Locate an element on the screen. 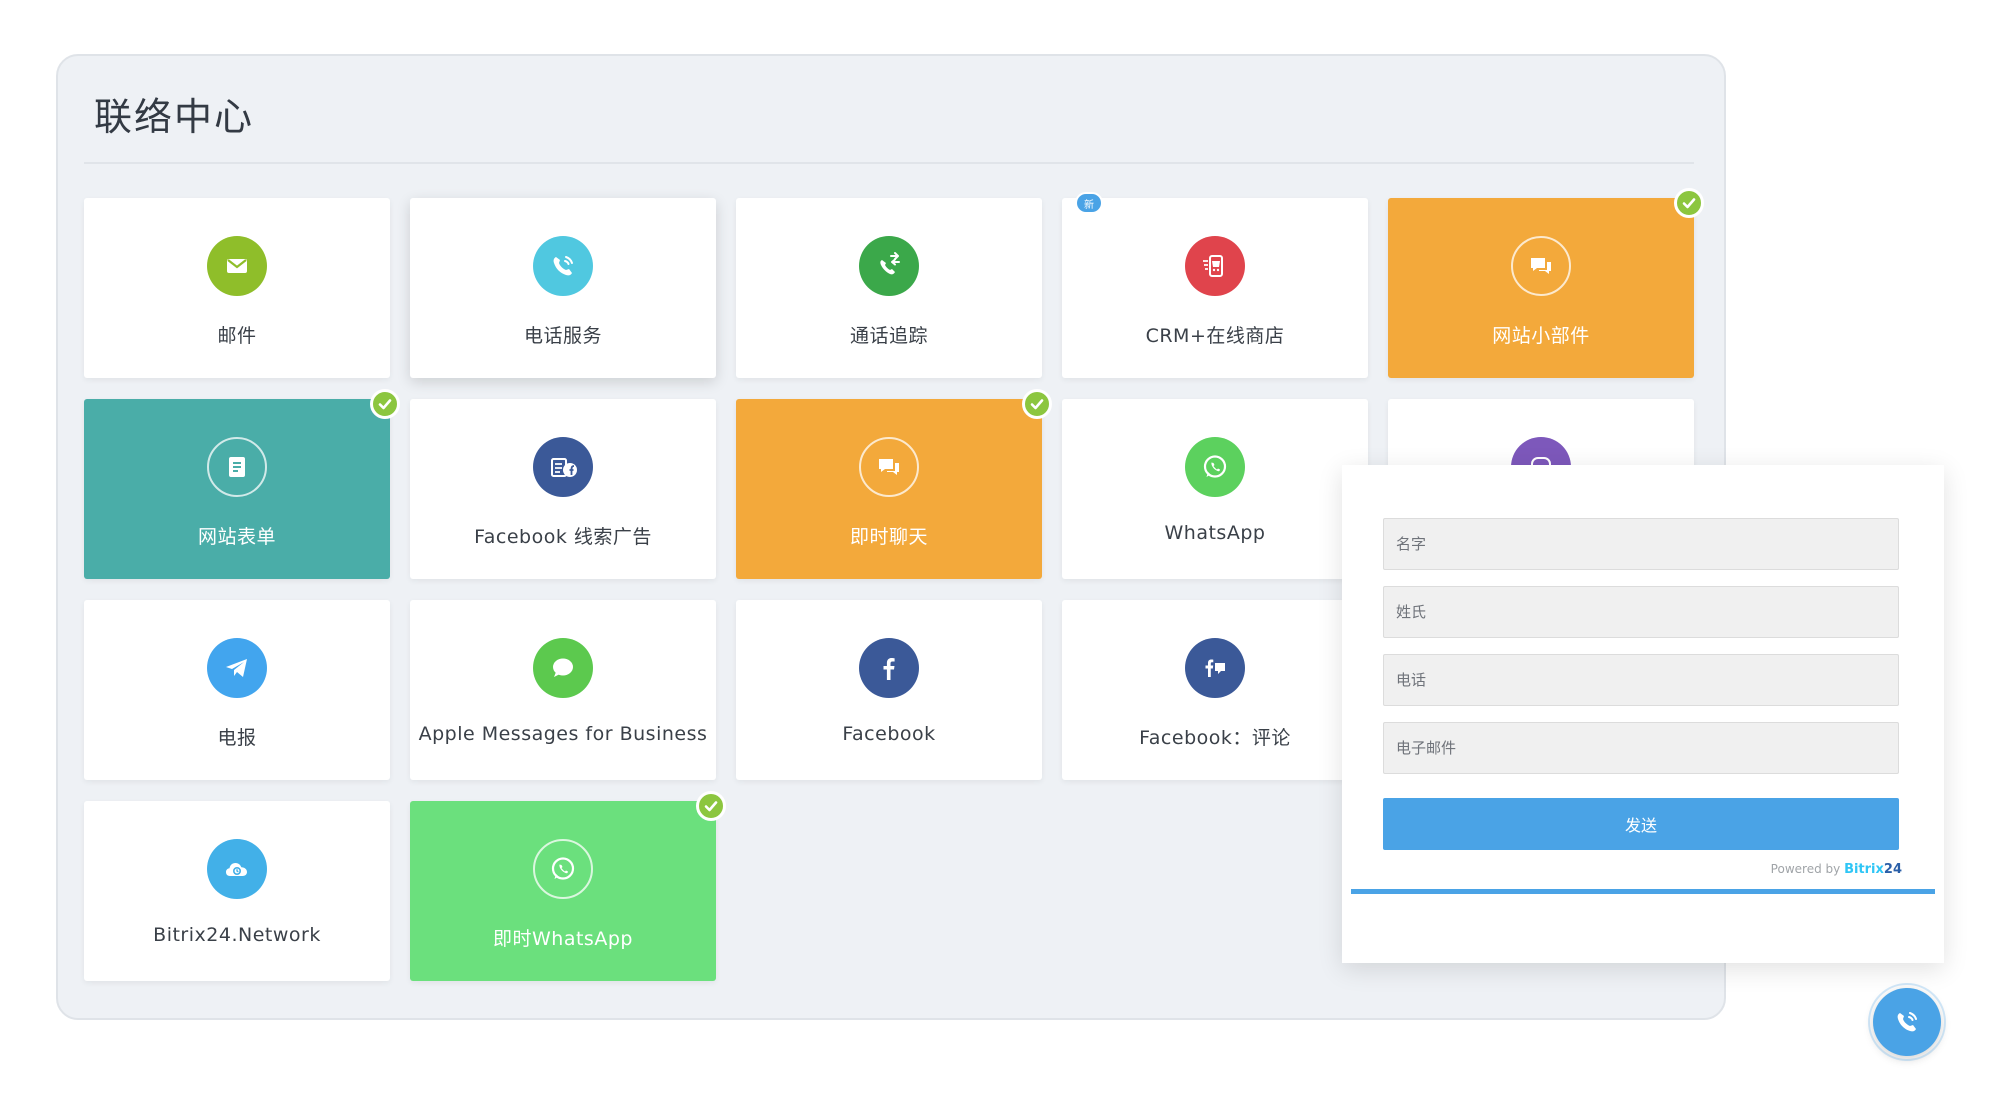 This screenshot has width=2000, height=1094. last-name-field is located at coordinates (1641, 612).